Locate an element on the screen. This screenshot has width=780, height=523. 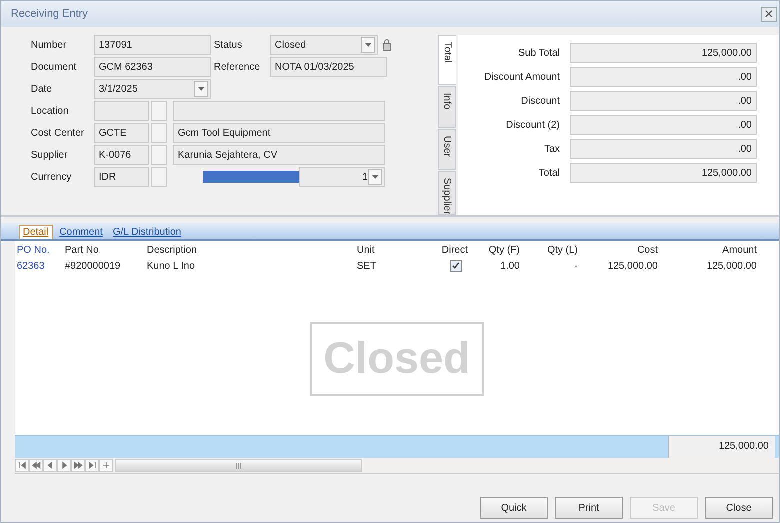
input-field: Karunia Sejahtera, CV is located at coordinates (279, 155).